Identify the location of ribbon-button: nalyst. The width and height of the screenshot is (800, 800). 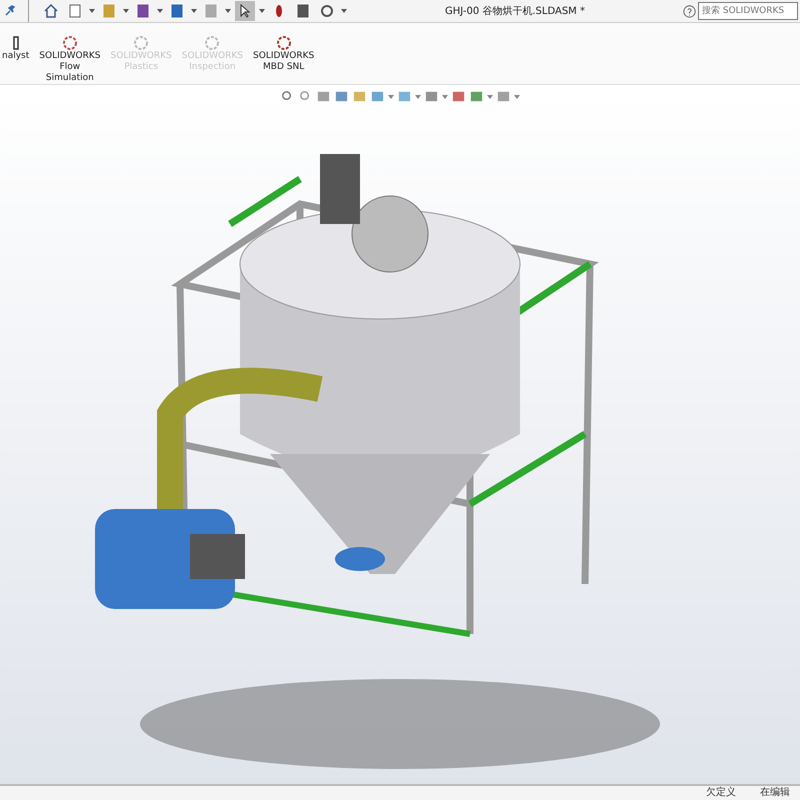
(16, 48).